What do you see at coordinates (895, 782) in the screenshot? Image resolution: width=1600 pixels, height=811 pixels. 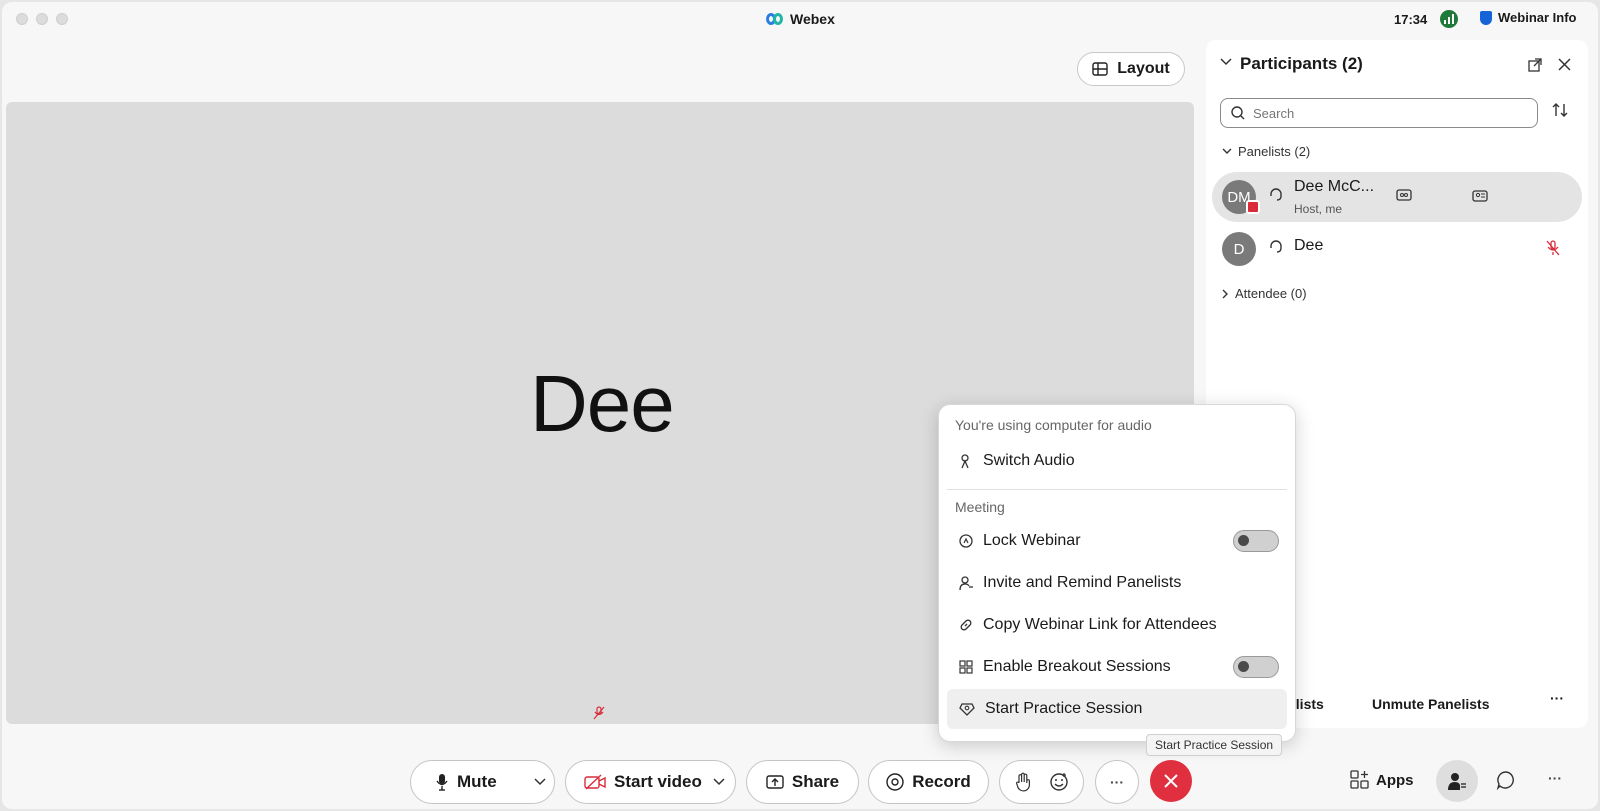 I see `record-icon` at bounding box center [895, 782].